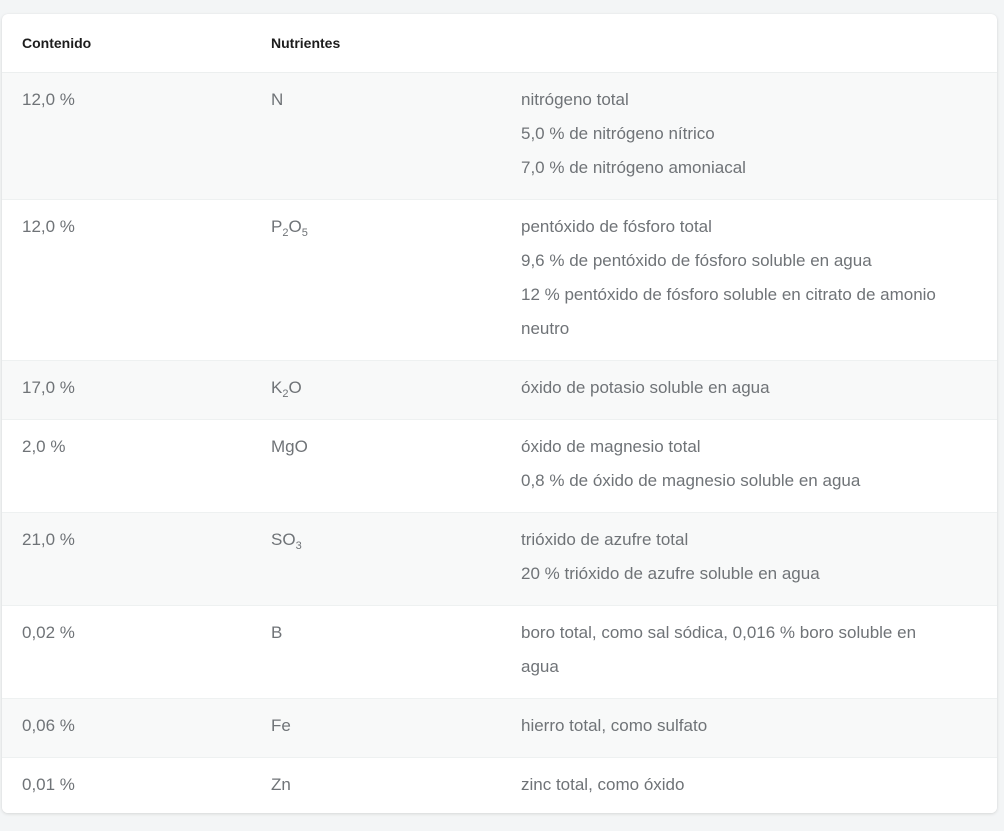 The image size is (1004, 831). What do you see at coordinates (633, 167) in the screenshot?
I see `description-line: 7,0 % de nitrógeno amoniacal` at bounding box center [633, 167].